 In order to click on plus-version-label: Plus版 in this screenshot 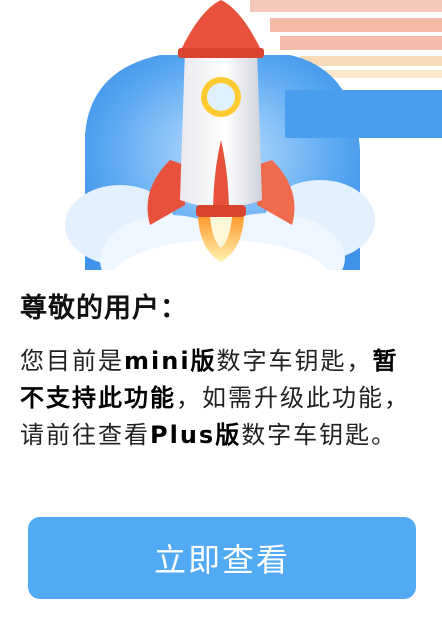, I will do `click(196, 435)`.